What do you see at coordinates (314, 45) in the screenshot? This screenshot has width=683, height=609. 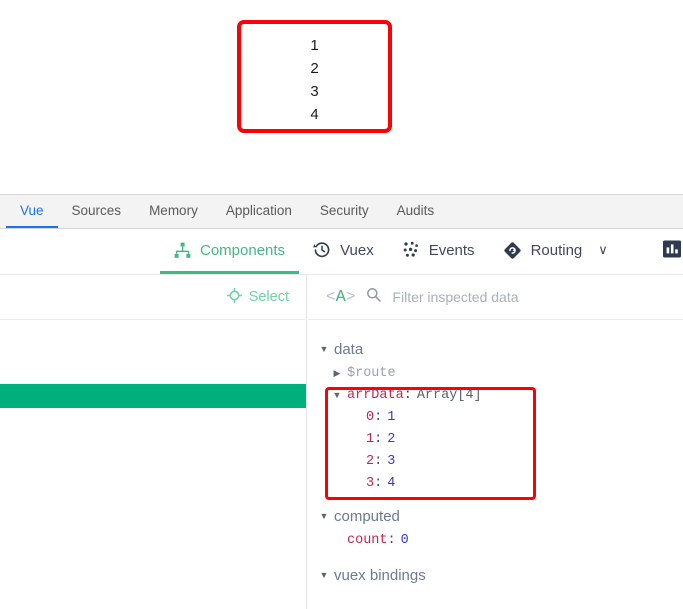 I see `list-item: 1` at bounding box center [314, 45].